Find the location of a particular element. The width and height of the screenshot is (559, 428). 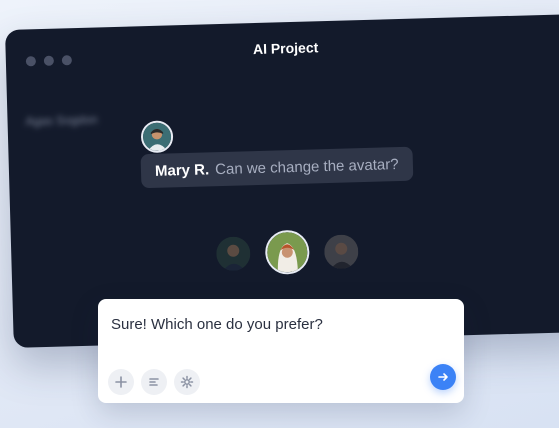

plus-icon is located at coordinates (121, 382).